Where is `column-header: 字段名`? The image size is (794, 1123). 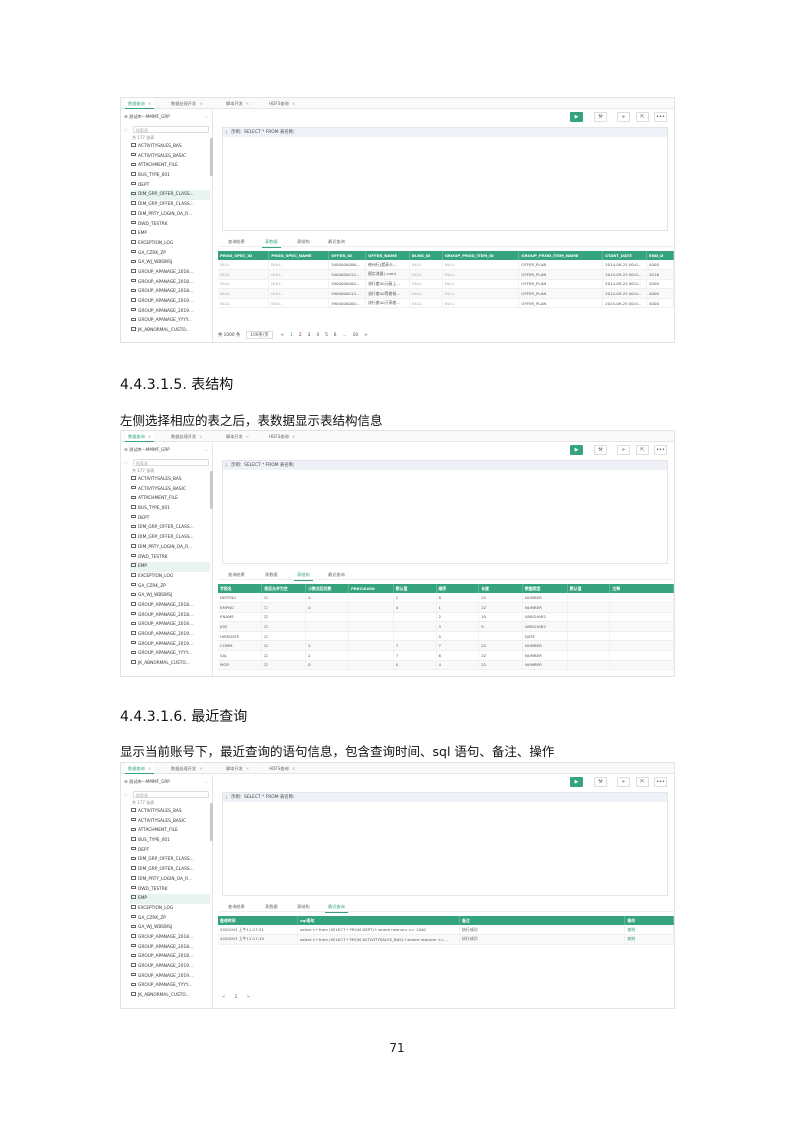
column-header: 字段名 is located at coordinates (240, 588).